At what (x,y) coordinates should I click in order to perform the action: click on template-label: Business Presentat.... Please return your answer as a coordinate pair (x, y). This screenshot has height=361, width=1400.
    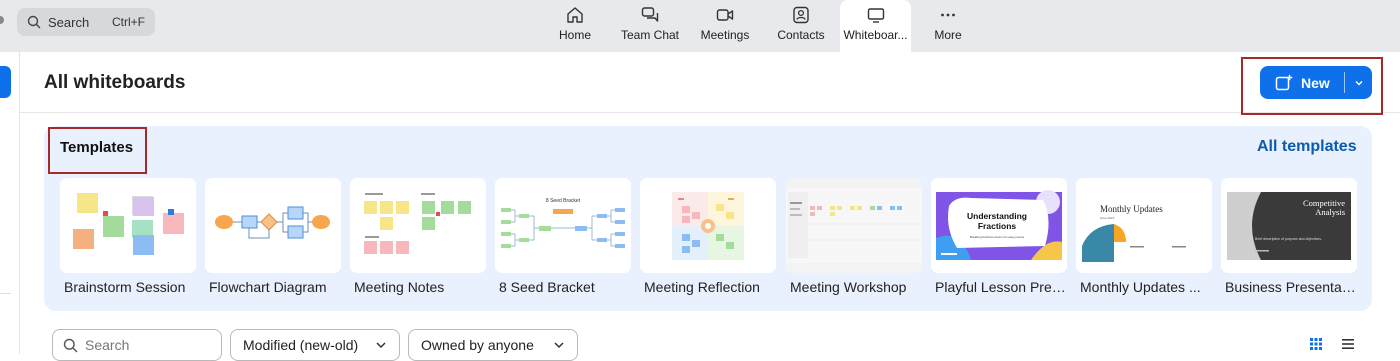
    Looking at the image, I should click on (1291, 287).